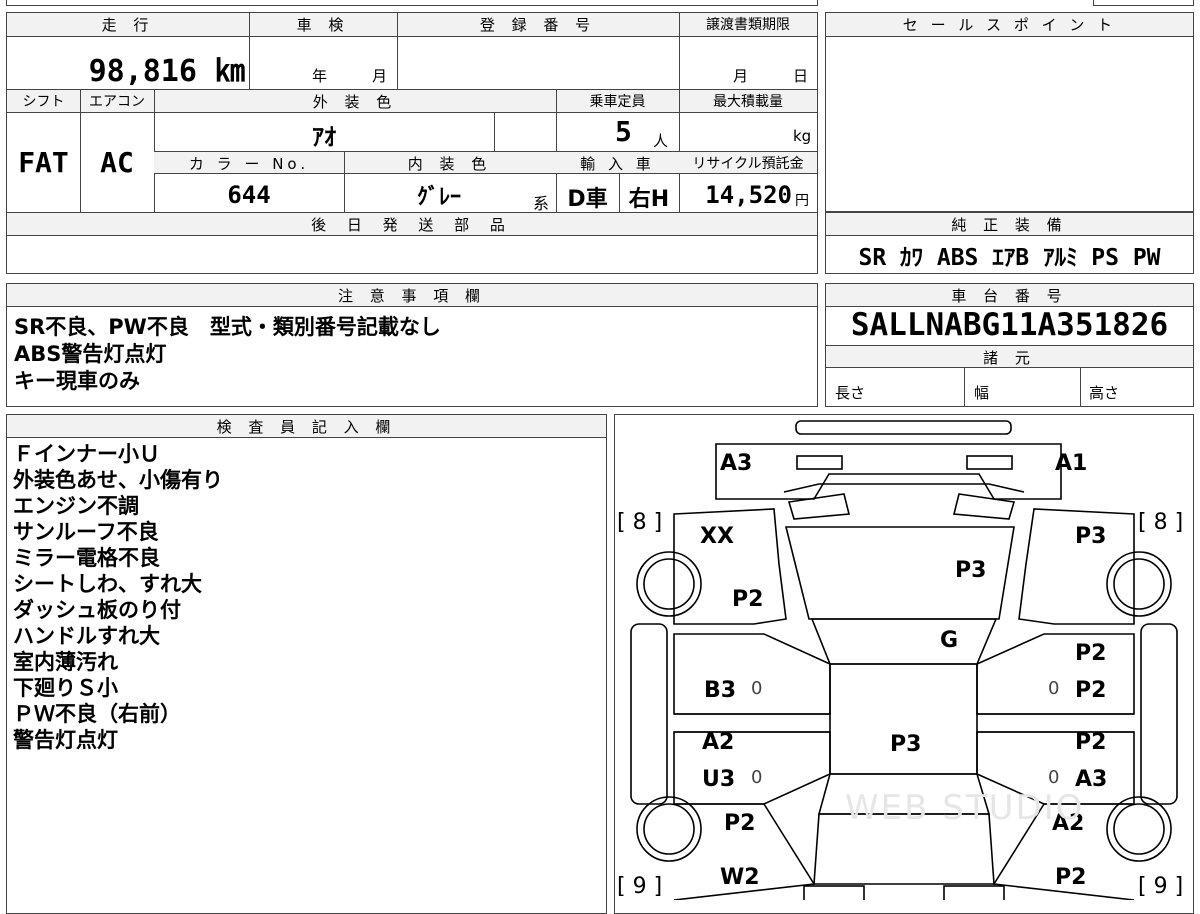 This screenshot has height=914, width=1200. Describe the element at coordinates (748, 195) in the screenshot. I see `recycle-value: 14,520` at that location.